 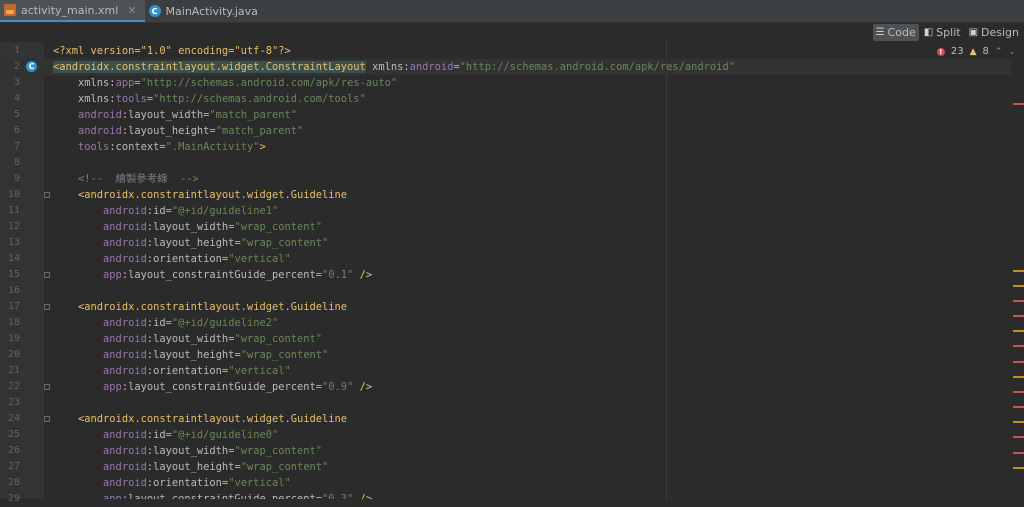 What do you see at coordinates (22, 115) in the screenshot?
I see `gutter-row: 5` at bounding box center [22, 115].